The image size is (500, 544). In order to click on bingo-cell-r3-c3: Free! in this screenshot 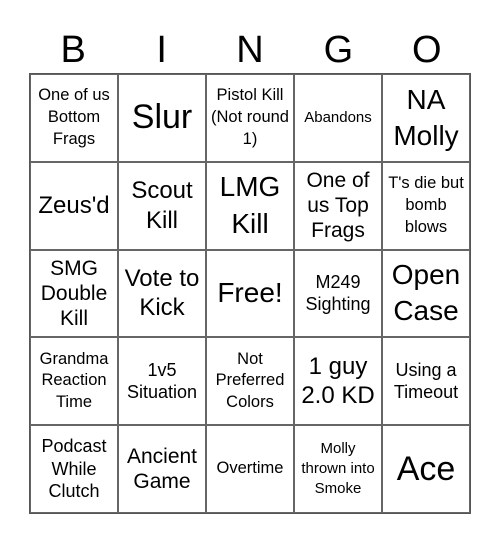, I will do `click(250, 293)`.